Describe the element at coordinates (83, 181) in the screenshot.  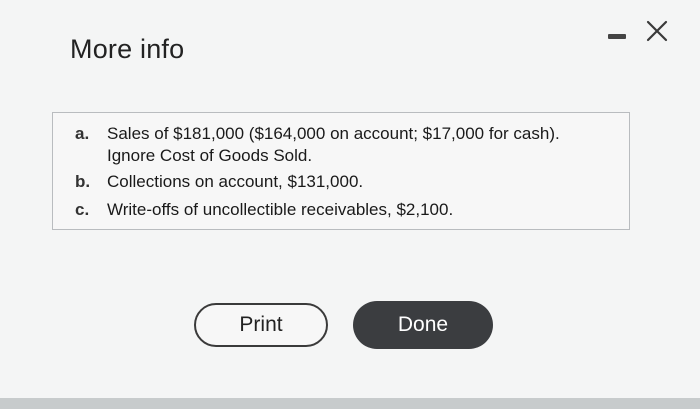
I see `list-marker: b.` at that location.